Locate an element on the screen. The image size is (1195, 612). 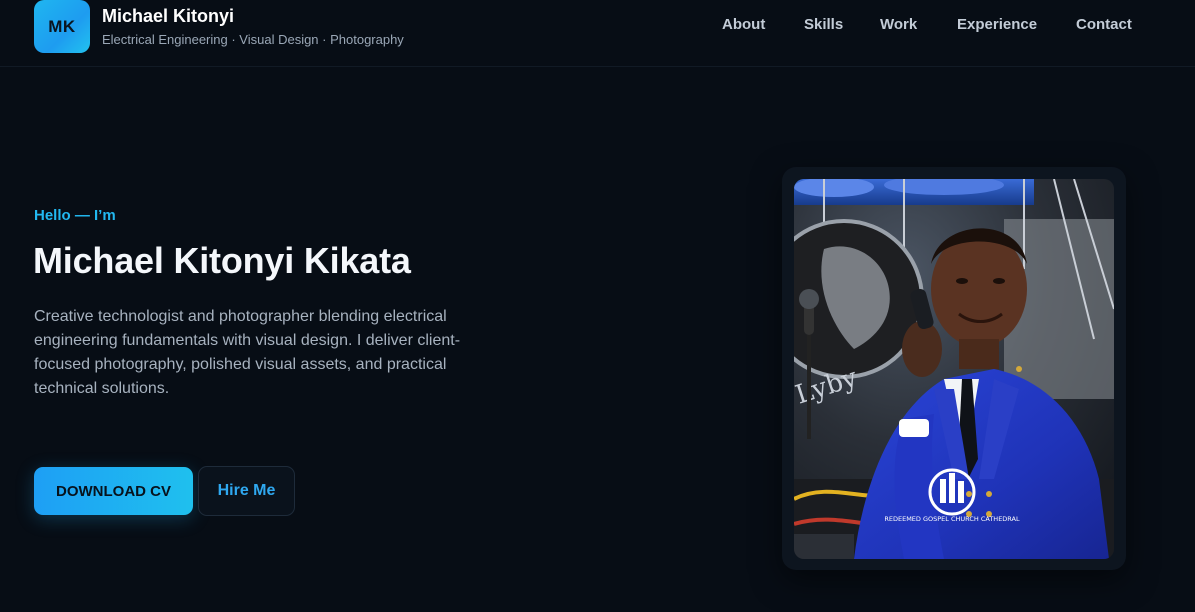
logo-initials: MK is located at coordinates (62, 26).